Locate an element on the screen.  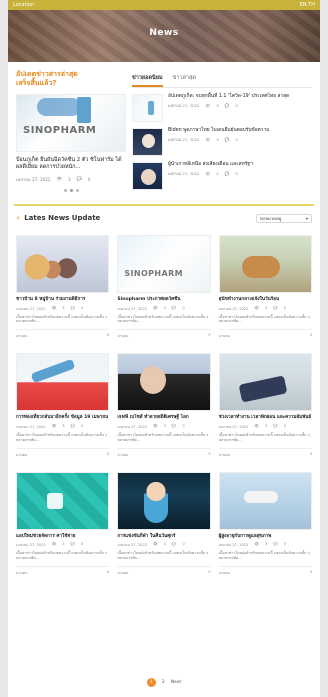
pagination: 1 2 Next is located at coordinates (164, 682).